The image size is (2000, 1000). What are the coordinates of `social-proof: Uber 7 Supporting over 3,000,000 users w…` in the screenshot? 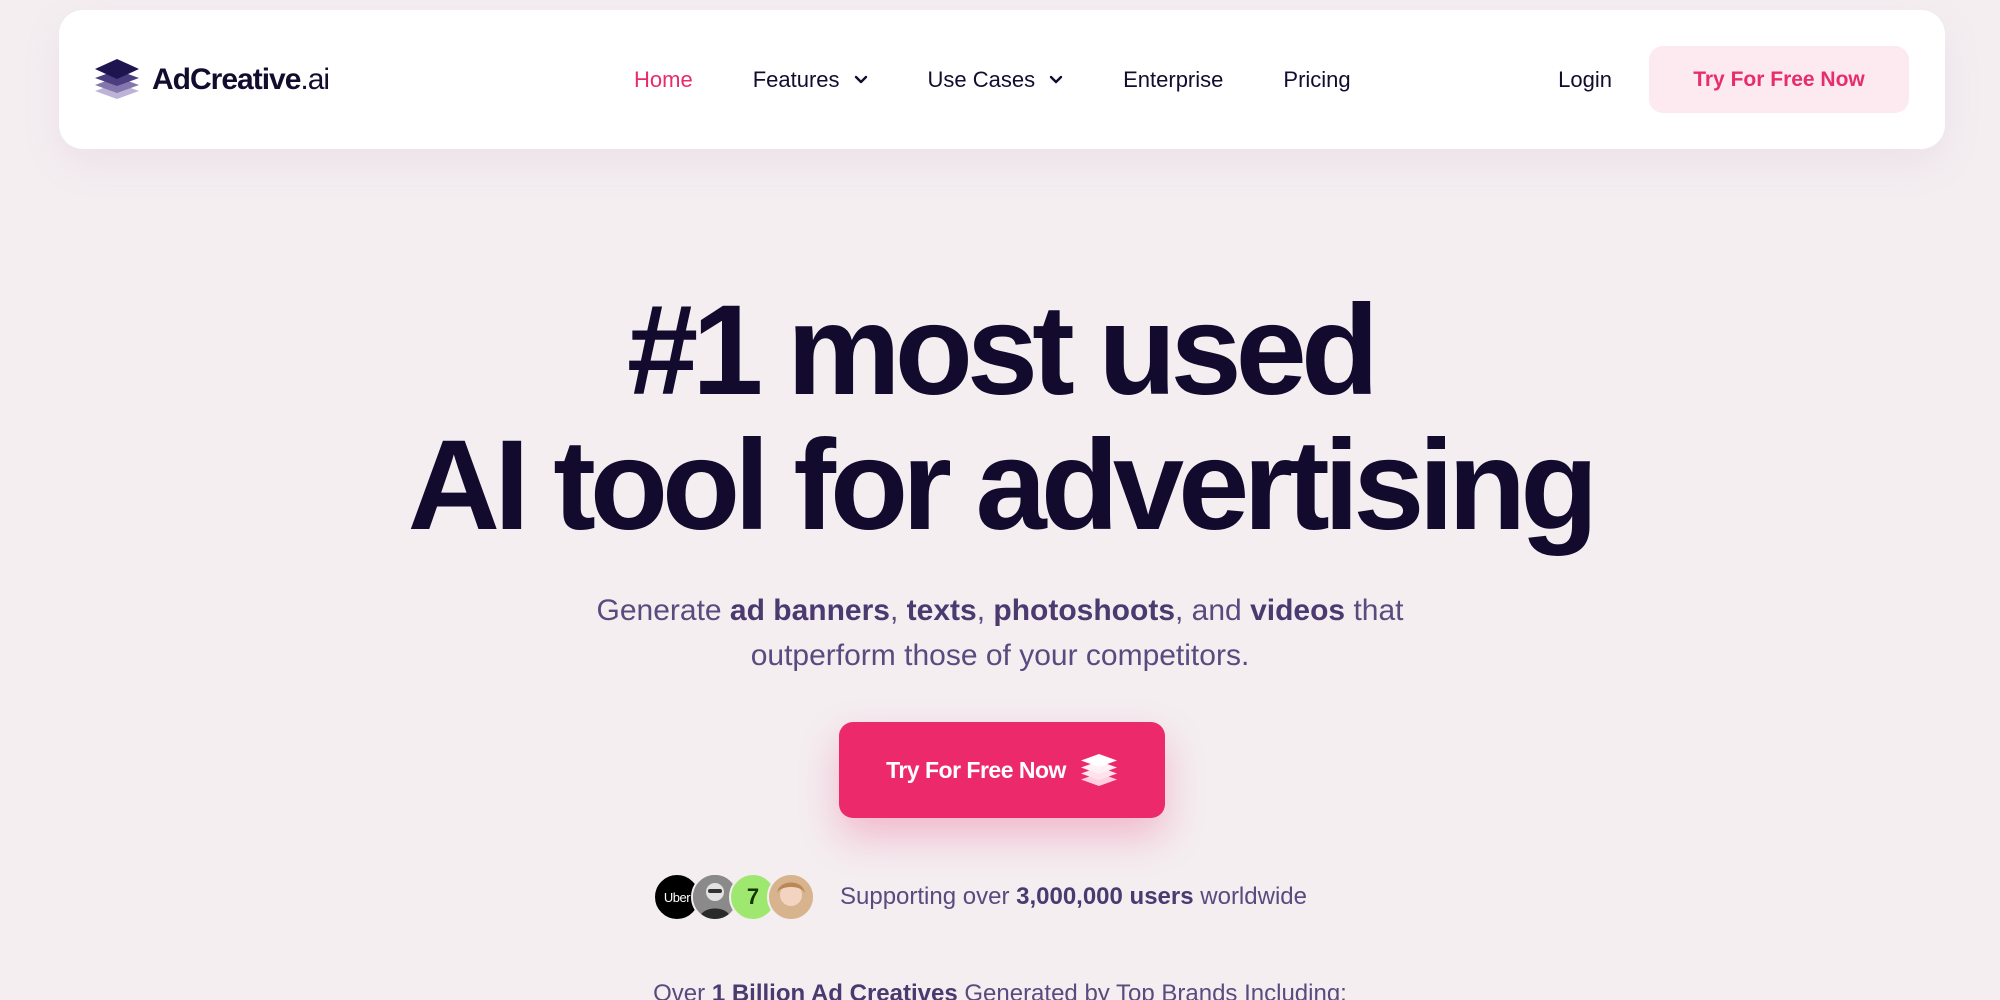 It's located at (980, 897).